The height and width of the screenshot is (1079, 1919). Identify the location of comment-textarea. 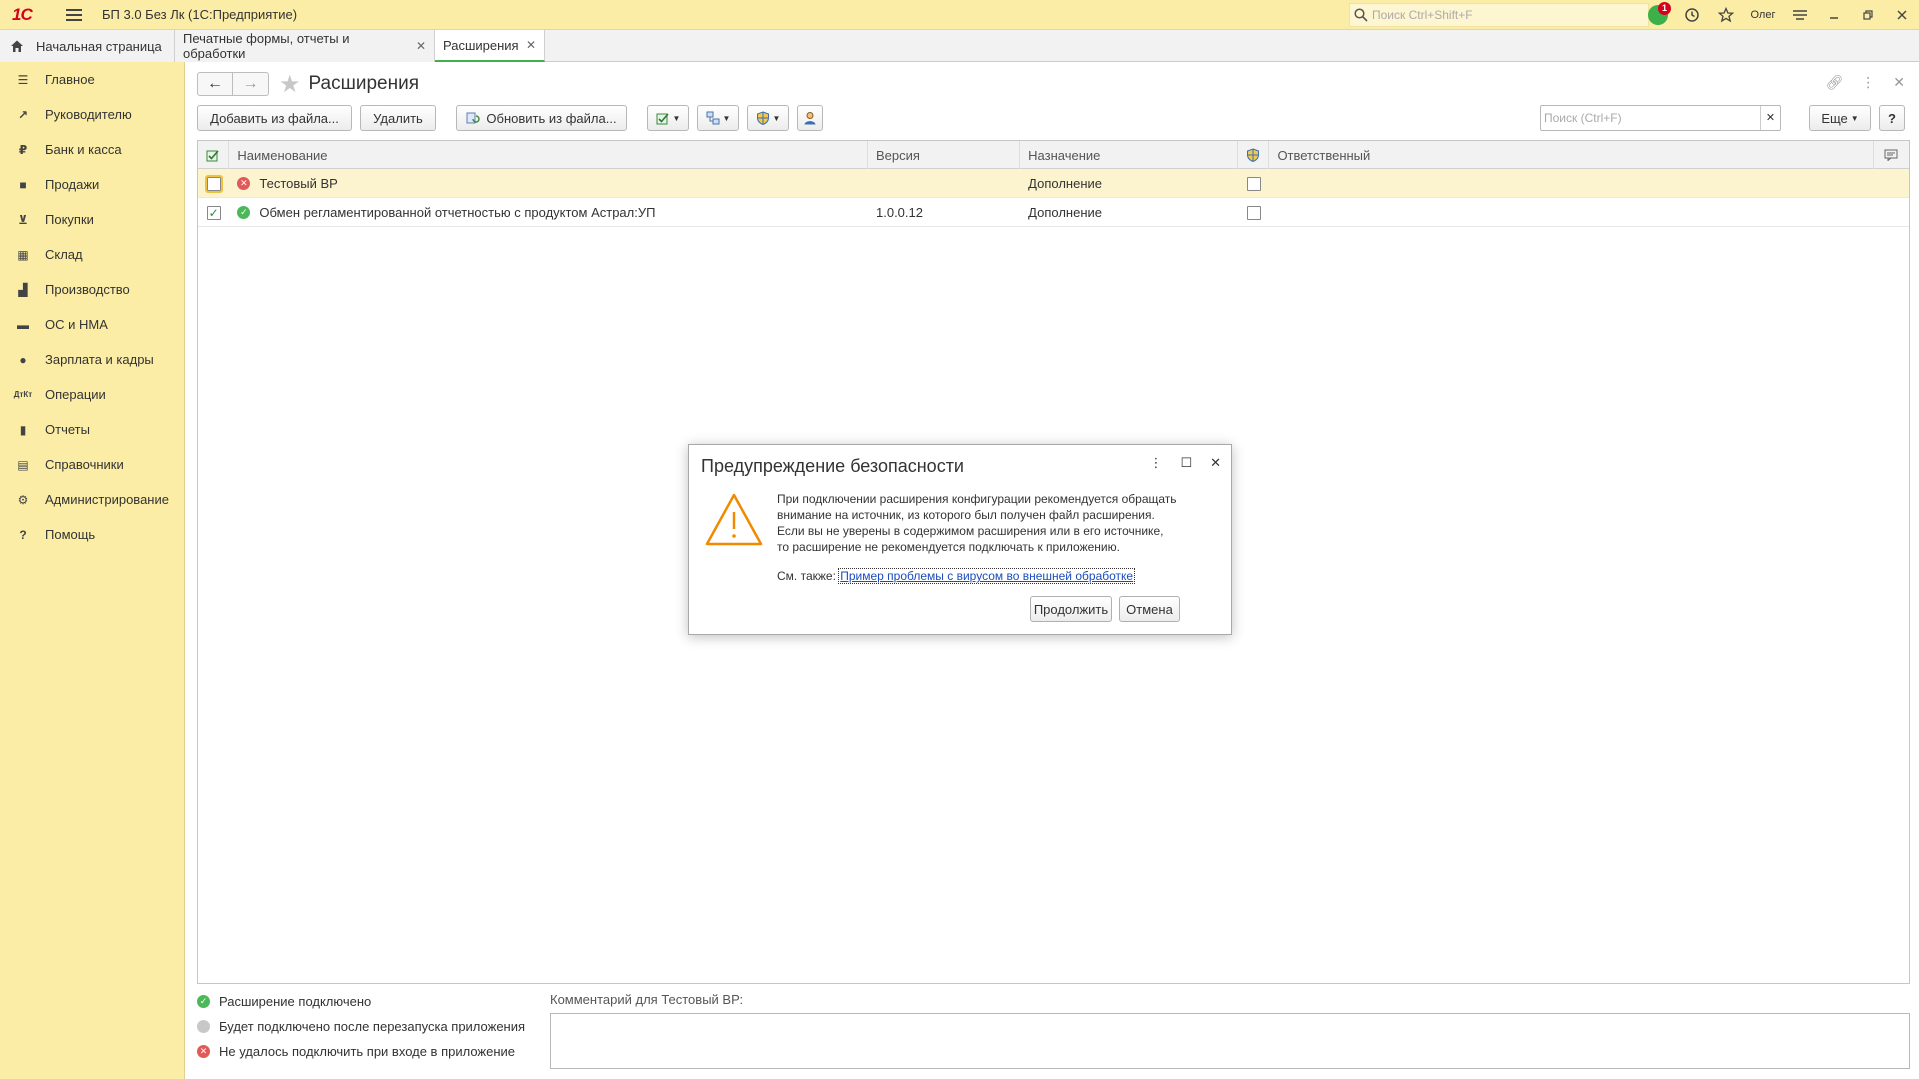
(1230, 1041).